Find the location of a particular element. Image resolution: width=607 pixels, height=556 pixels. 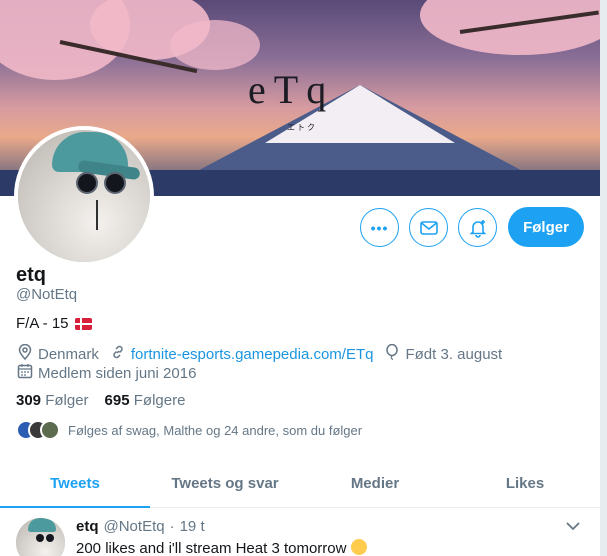

notifications-button is located at coordinates (477, 227).